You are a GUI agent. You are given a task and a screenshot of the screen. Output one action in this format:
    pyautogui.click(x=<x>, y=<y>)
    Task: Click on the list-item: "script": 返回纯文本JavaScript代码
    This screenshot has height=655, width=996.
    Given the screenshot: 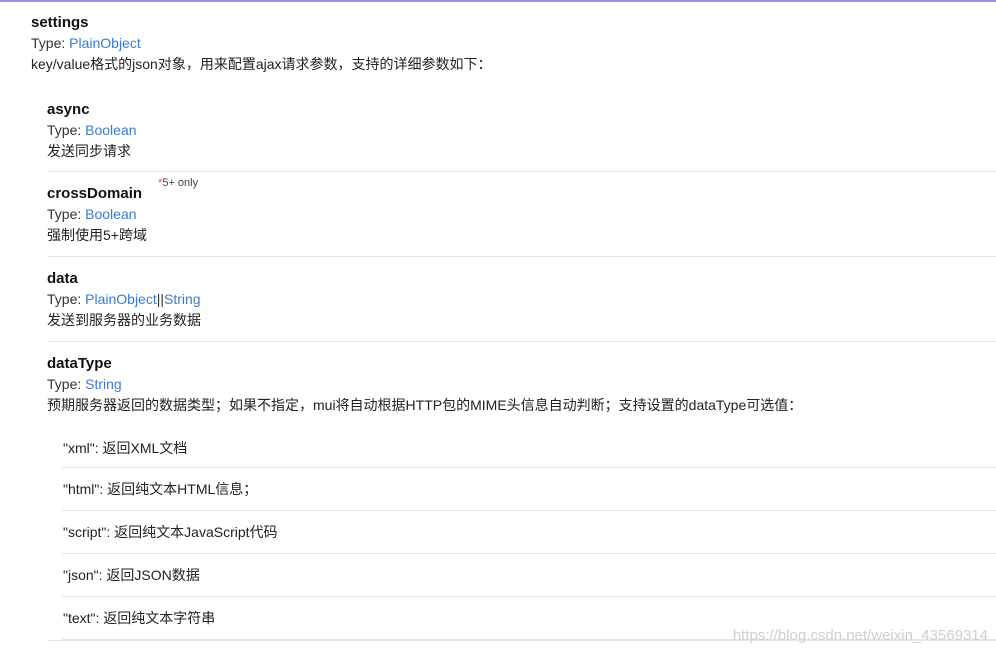 What is the action you would take?
    pyautogui.click(x=529, y=532)
    